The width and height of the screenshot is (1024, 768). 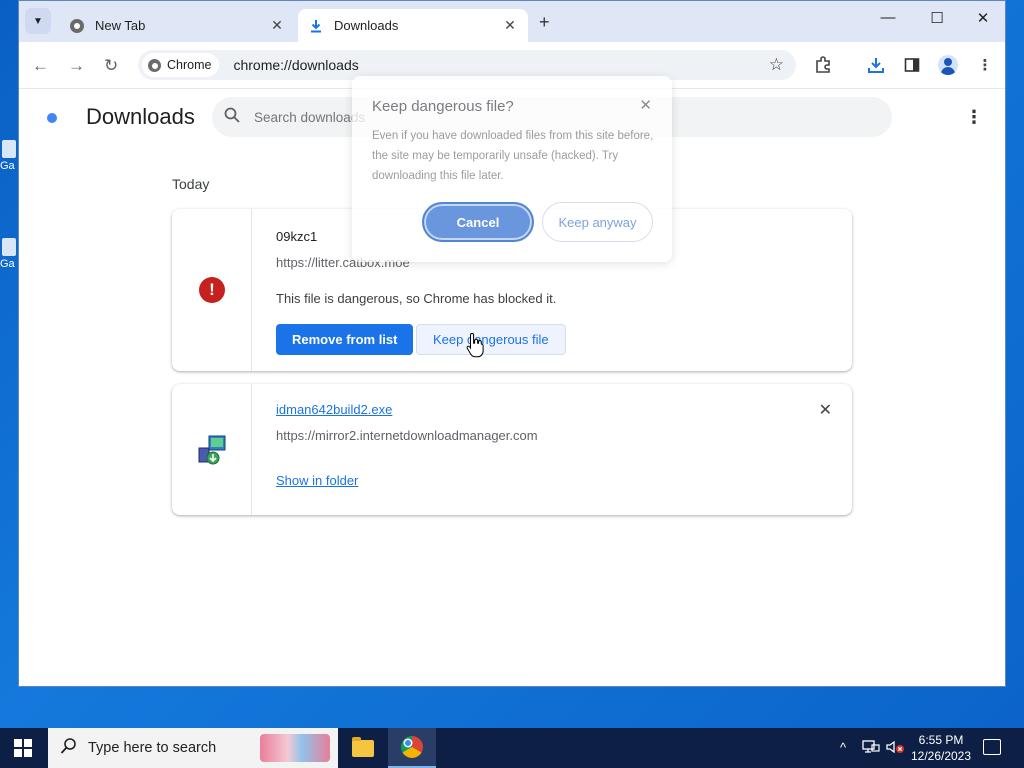 What do you see at coordinates (937, 18) in the screenshot?
I see `maximize-button: ☐` at bounding box center [937, 18].